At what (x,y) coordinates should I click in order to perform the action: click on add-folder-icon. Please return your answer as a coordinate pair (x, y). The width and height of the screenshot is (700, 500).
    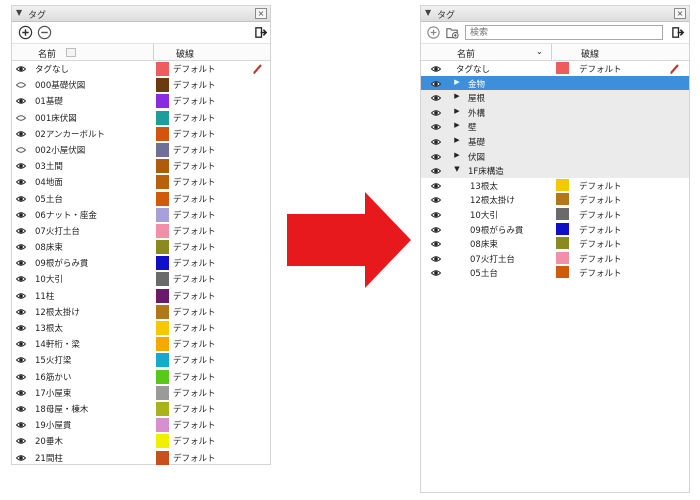
    Looking at the image, I should click on (452, 32).